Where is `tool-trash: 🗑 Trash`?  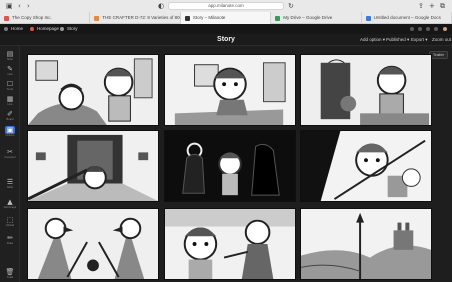
tool-trash: 🗑 Trash is located at coordinates (10, 274).